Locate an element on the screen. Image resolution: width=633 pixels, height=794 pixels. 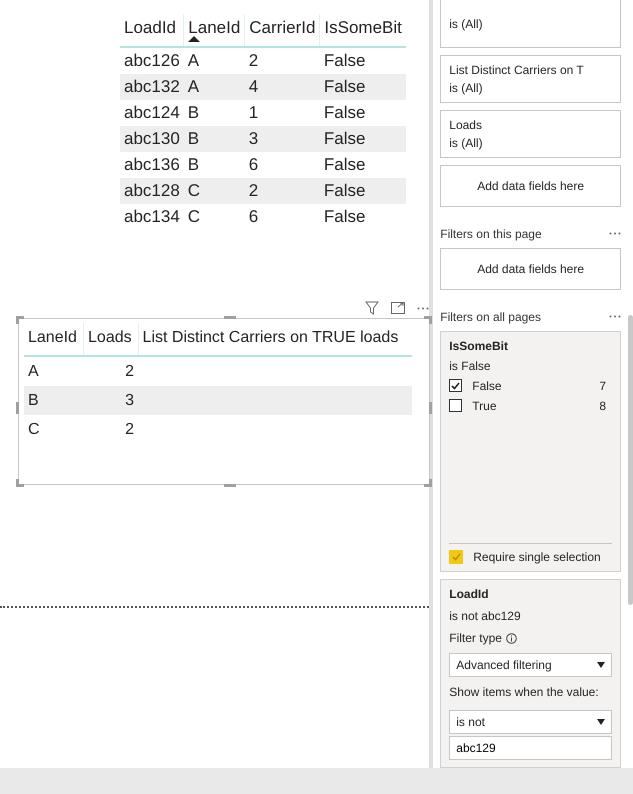
table-cell: abc124 is located at coordinates (152, 113).